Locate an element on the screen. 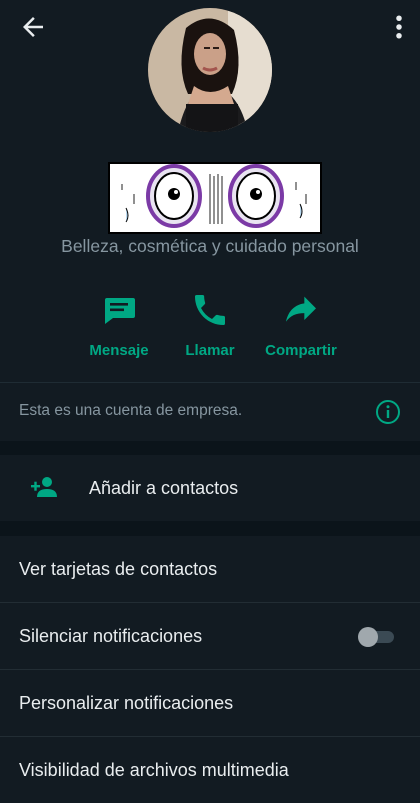 This screenshot has width=420, height=803. message-icon is located at coordinates (120, 311).